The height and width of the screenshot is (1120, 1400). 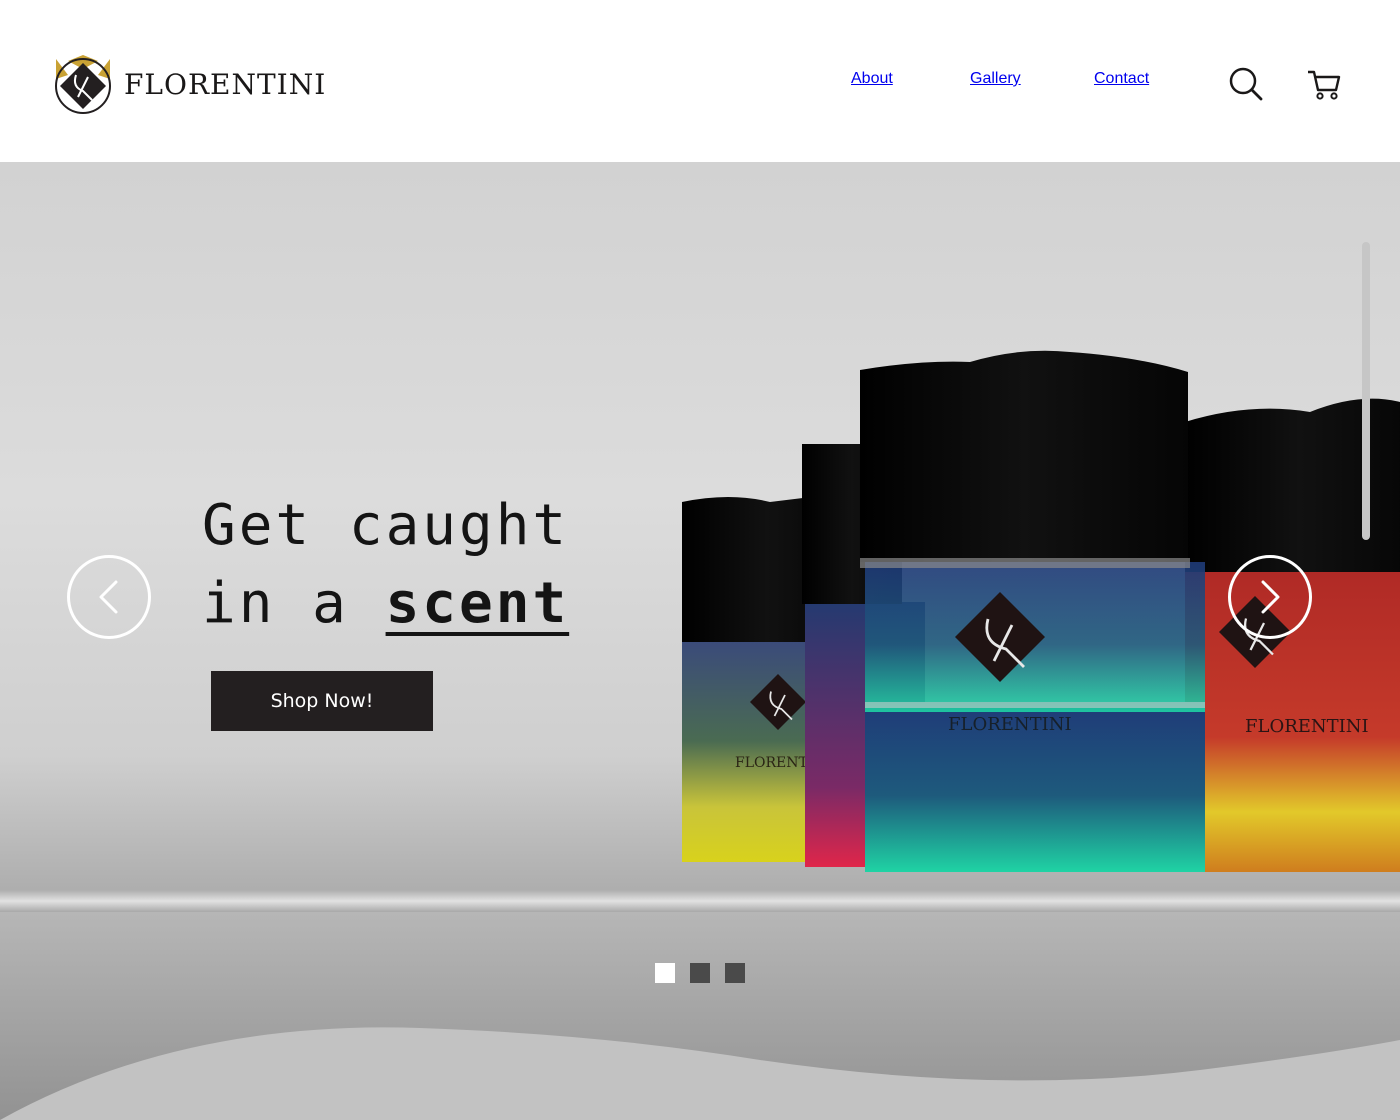 What do you see at coordinates (83, 84) in the screenshot?
I see `logo-mark-icon` at bounding box center [83, 84].